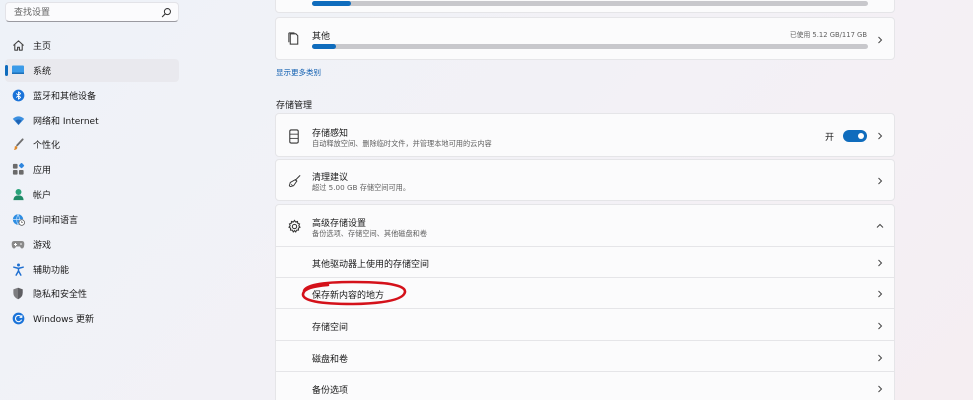 Image resolution: width=973 pixels, height=400 pixels. What do you see at coordinates (64, 320) in the screenshot?
I see `sidebar-item-label: Windows 更新` at bounding box center [64, 320].